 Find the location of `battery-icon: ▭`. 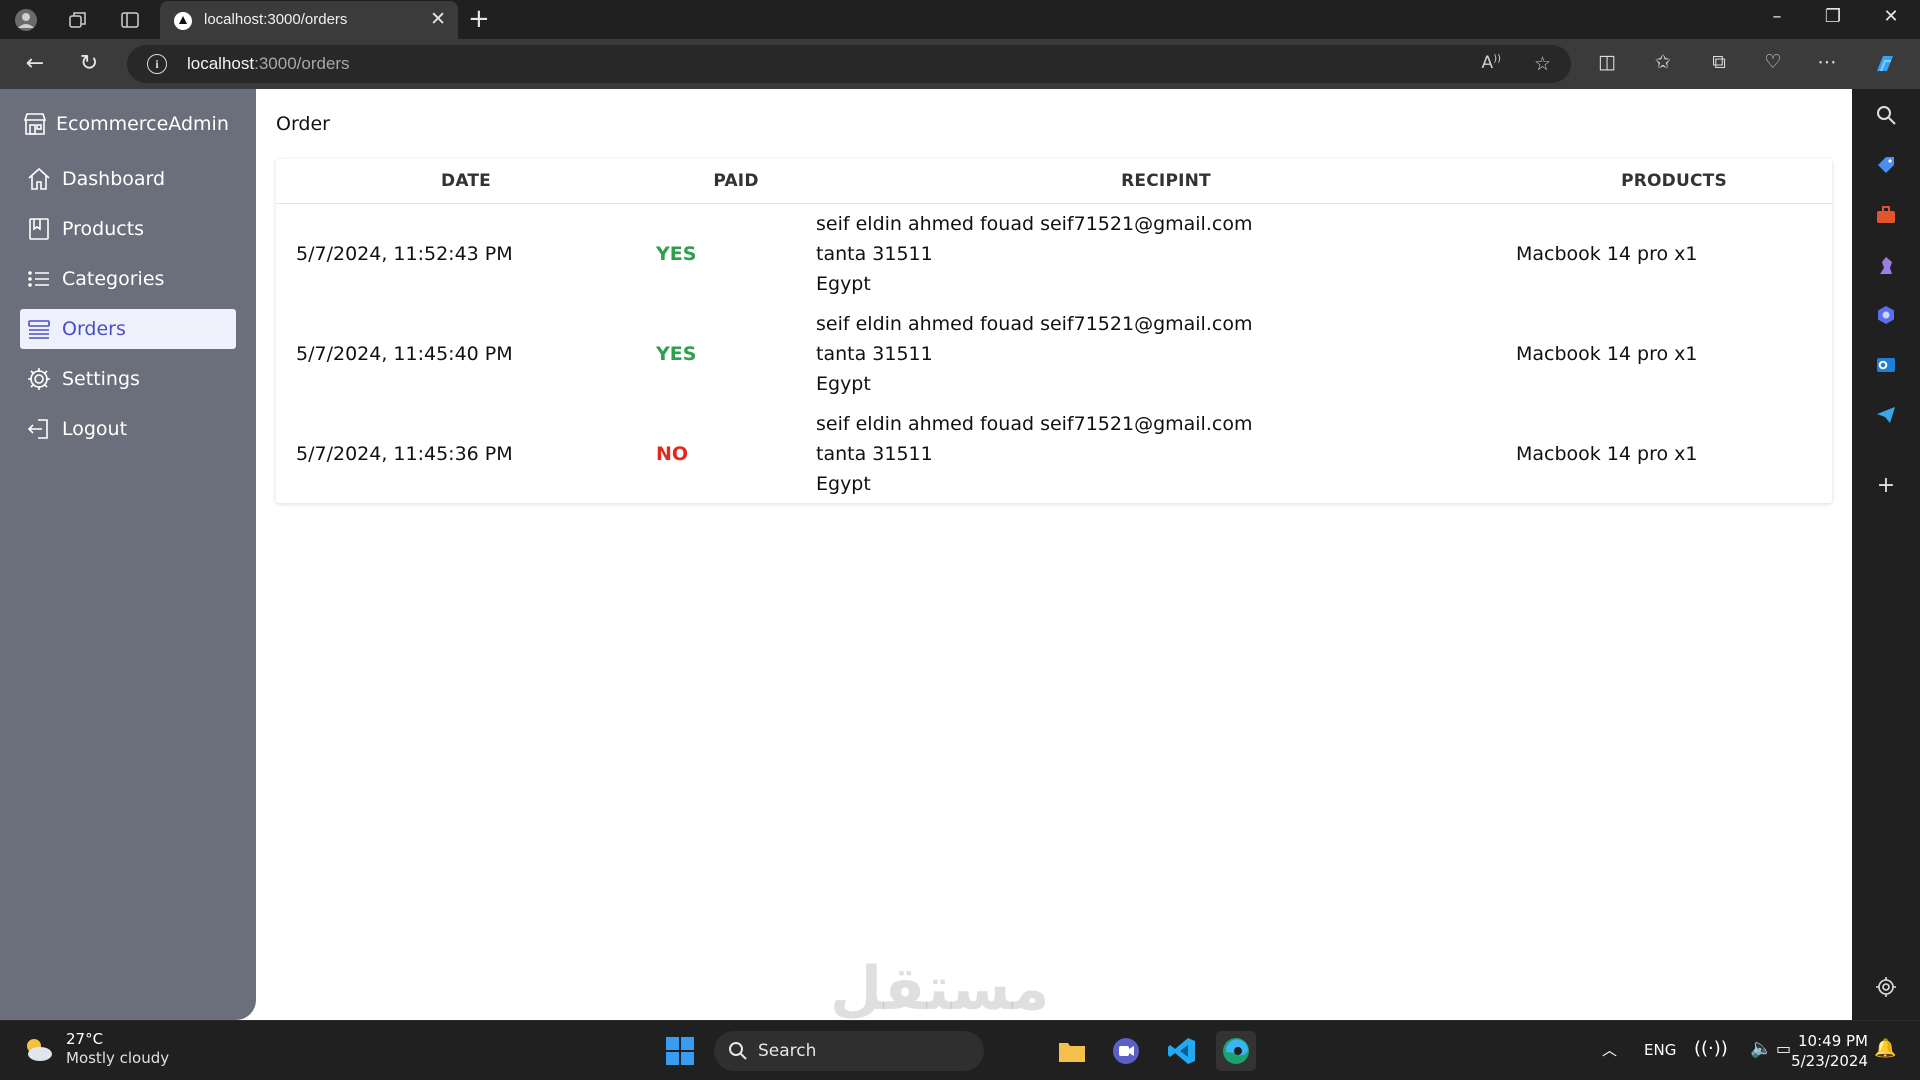

battery-icon: ▭ is located at coordinates (1783, 1048).